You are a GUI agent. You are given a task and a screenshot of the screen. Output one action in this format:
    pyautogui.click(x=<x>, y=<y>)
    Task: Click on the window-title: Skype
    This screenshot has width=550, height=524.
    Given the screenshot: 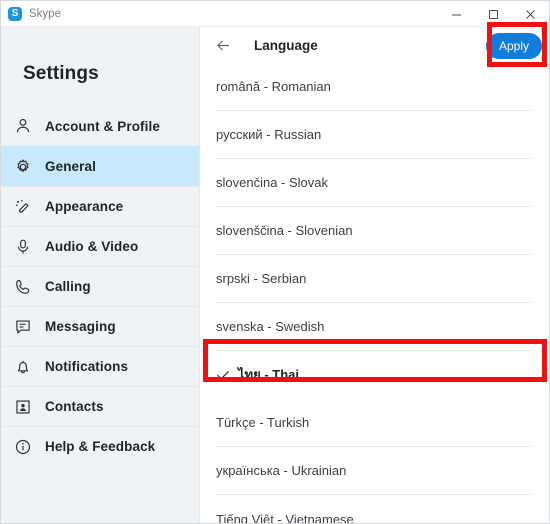 What is the action you would take?
    pyautogui.click(x=45, y=13)
    